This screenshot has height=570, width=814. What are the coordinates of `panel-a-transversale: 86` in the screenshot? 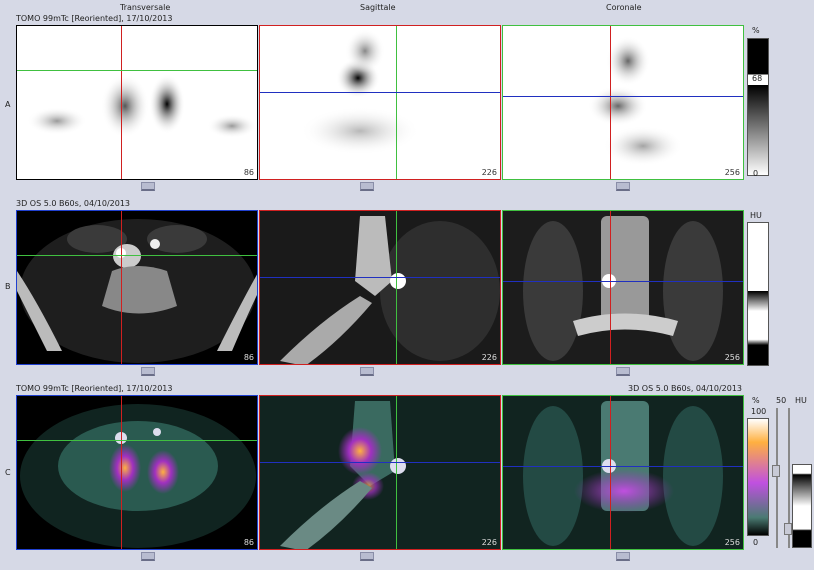 It's located at (137, 102).